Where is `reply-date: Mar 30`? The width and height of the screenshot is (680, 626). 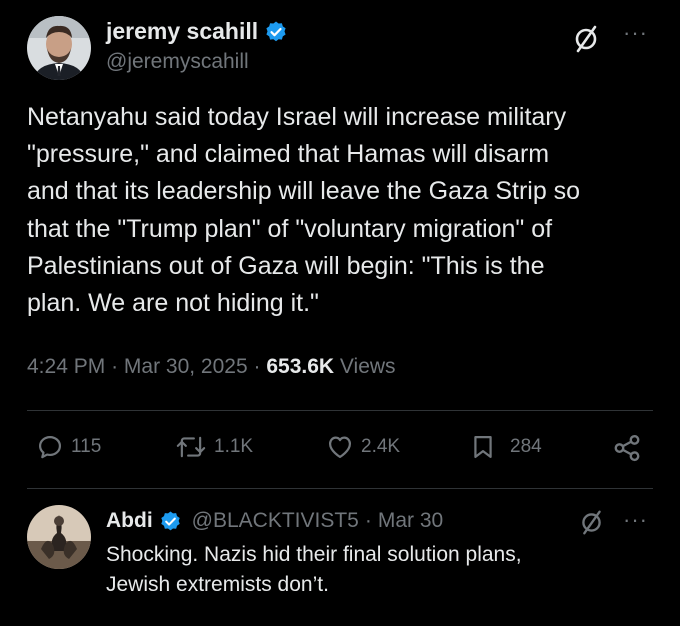 reply-date: Mar 30 is located at coordinates (410, 521).